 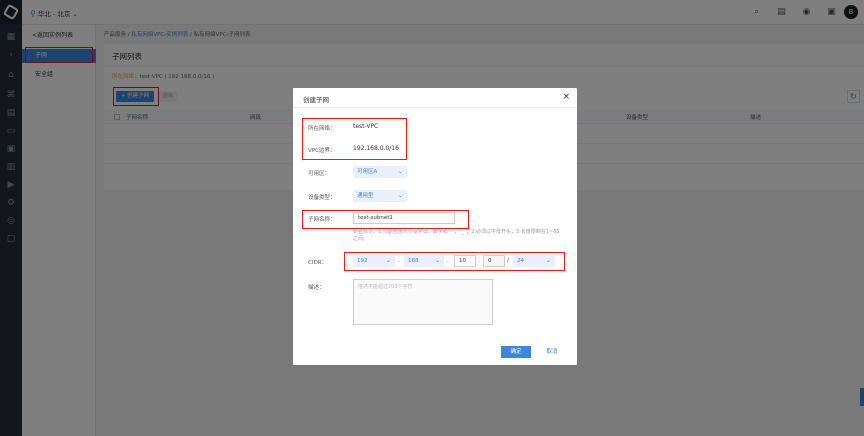 What do you see at coordinates (367, 172) in the screenshot?
I see `zone-select-value: 可用区A` at bounding box center [367, 172].